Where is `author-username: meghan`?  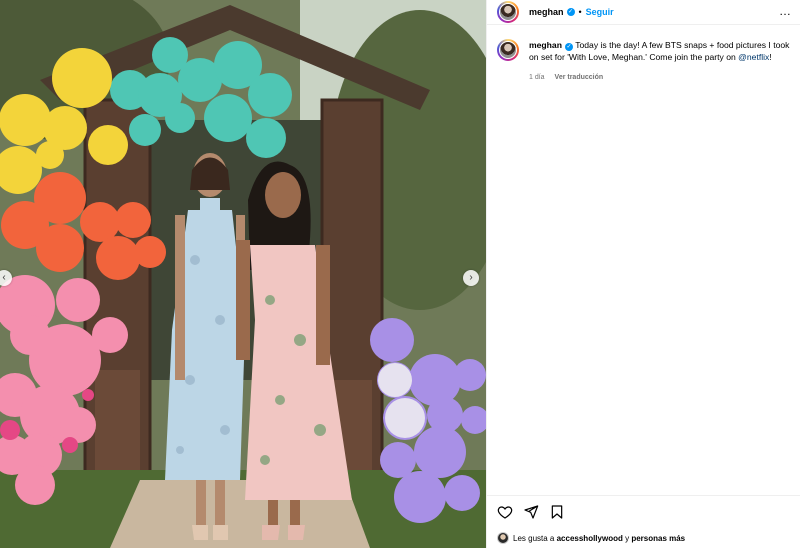 author-username: meghan is located at coordinates (546, 12).